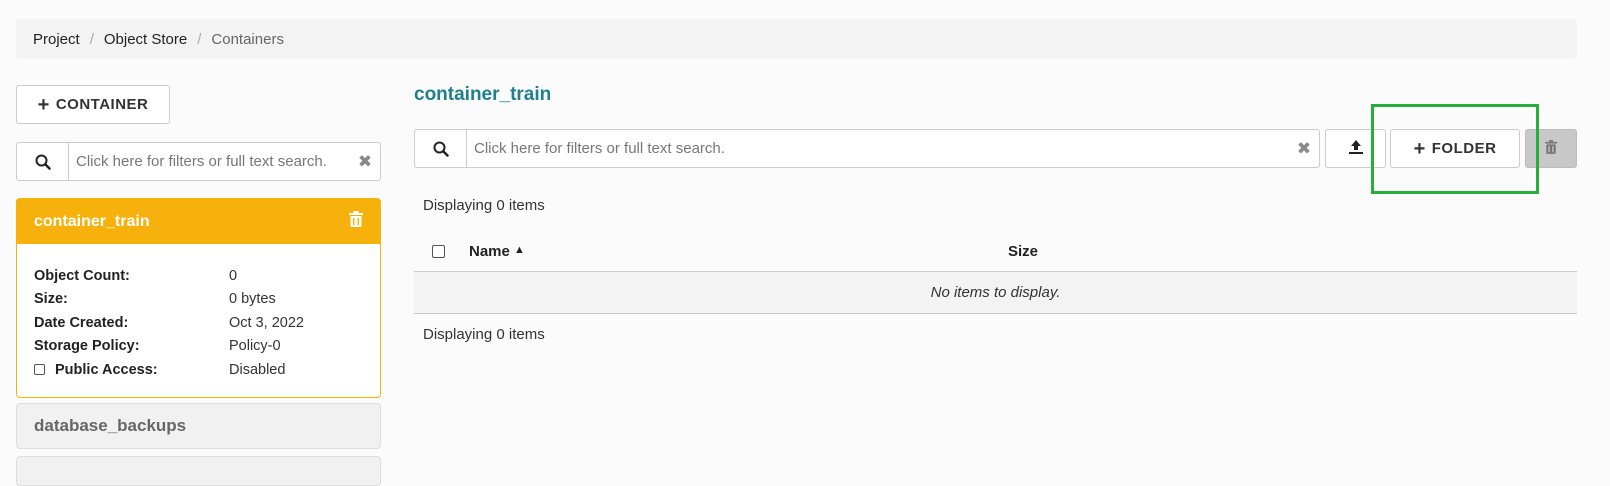 Image resolution: width=1610 pixels, height=486 pixels. I want to click on detail-public-access: Public Access: Disabled, so click(198, 370).